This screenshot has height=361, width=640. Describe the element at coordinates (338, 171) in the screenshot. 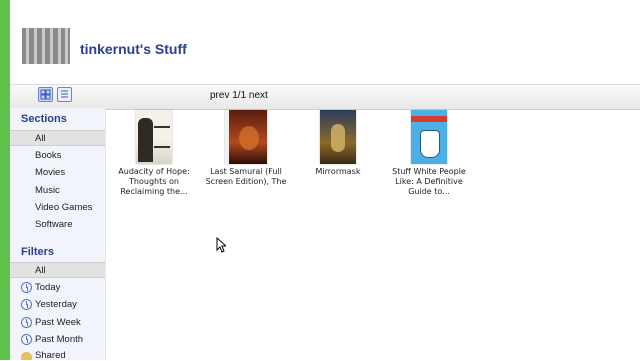

I see `item-title-line: Mirrormask` at that location.